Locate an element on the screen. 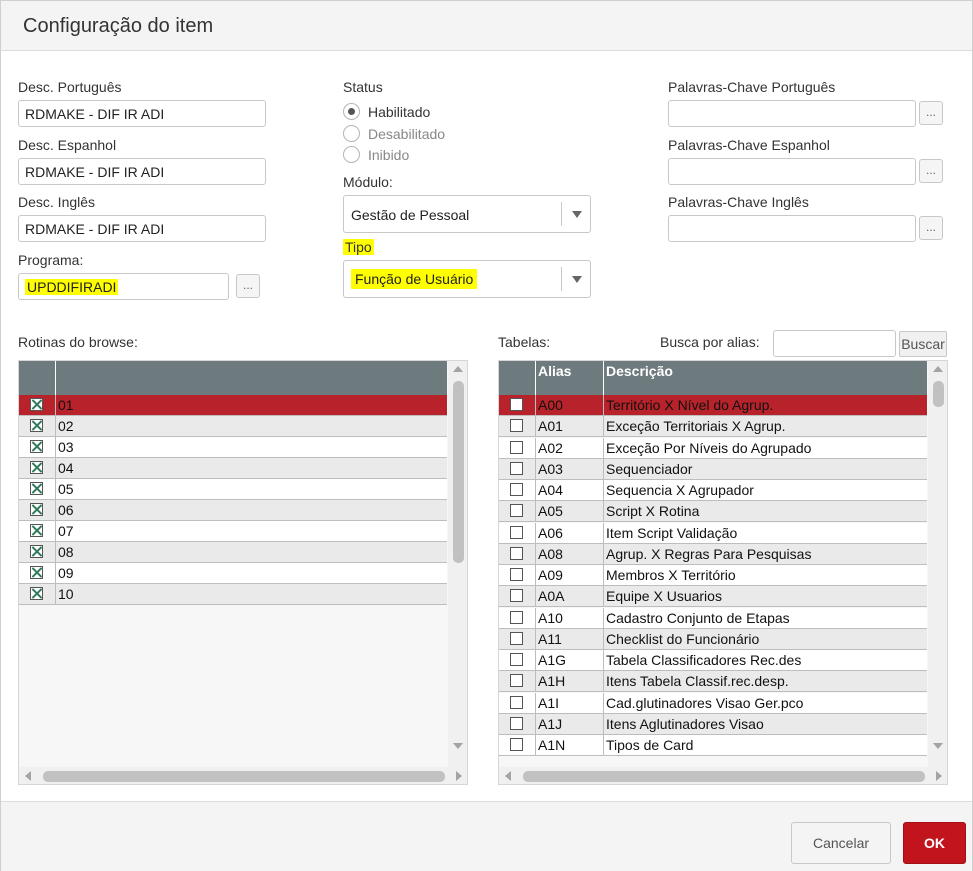  tipo-select: Função de Usuário is located at coordinates (467, 279).